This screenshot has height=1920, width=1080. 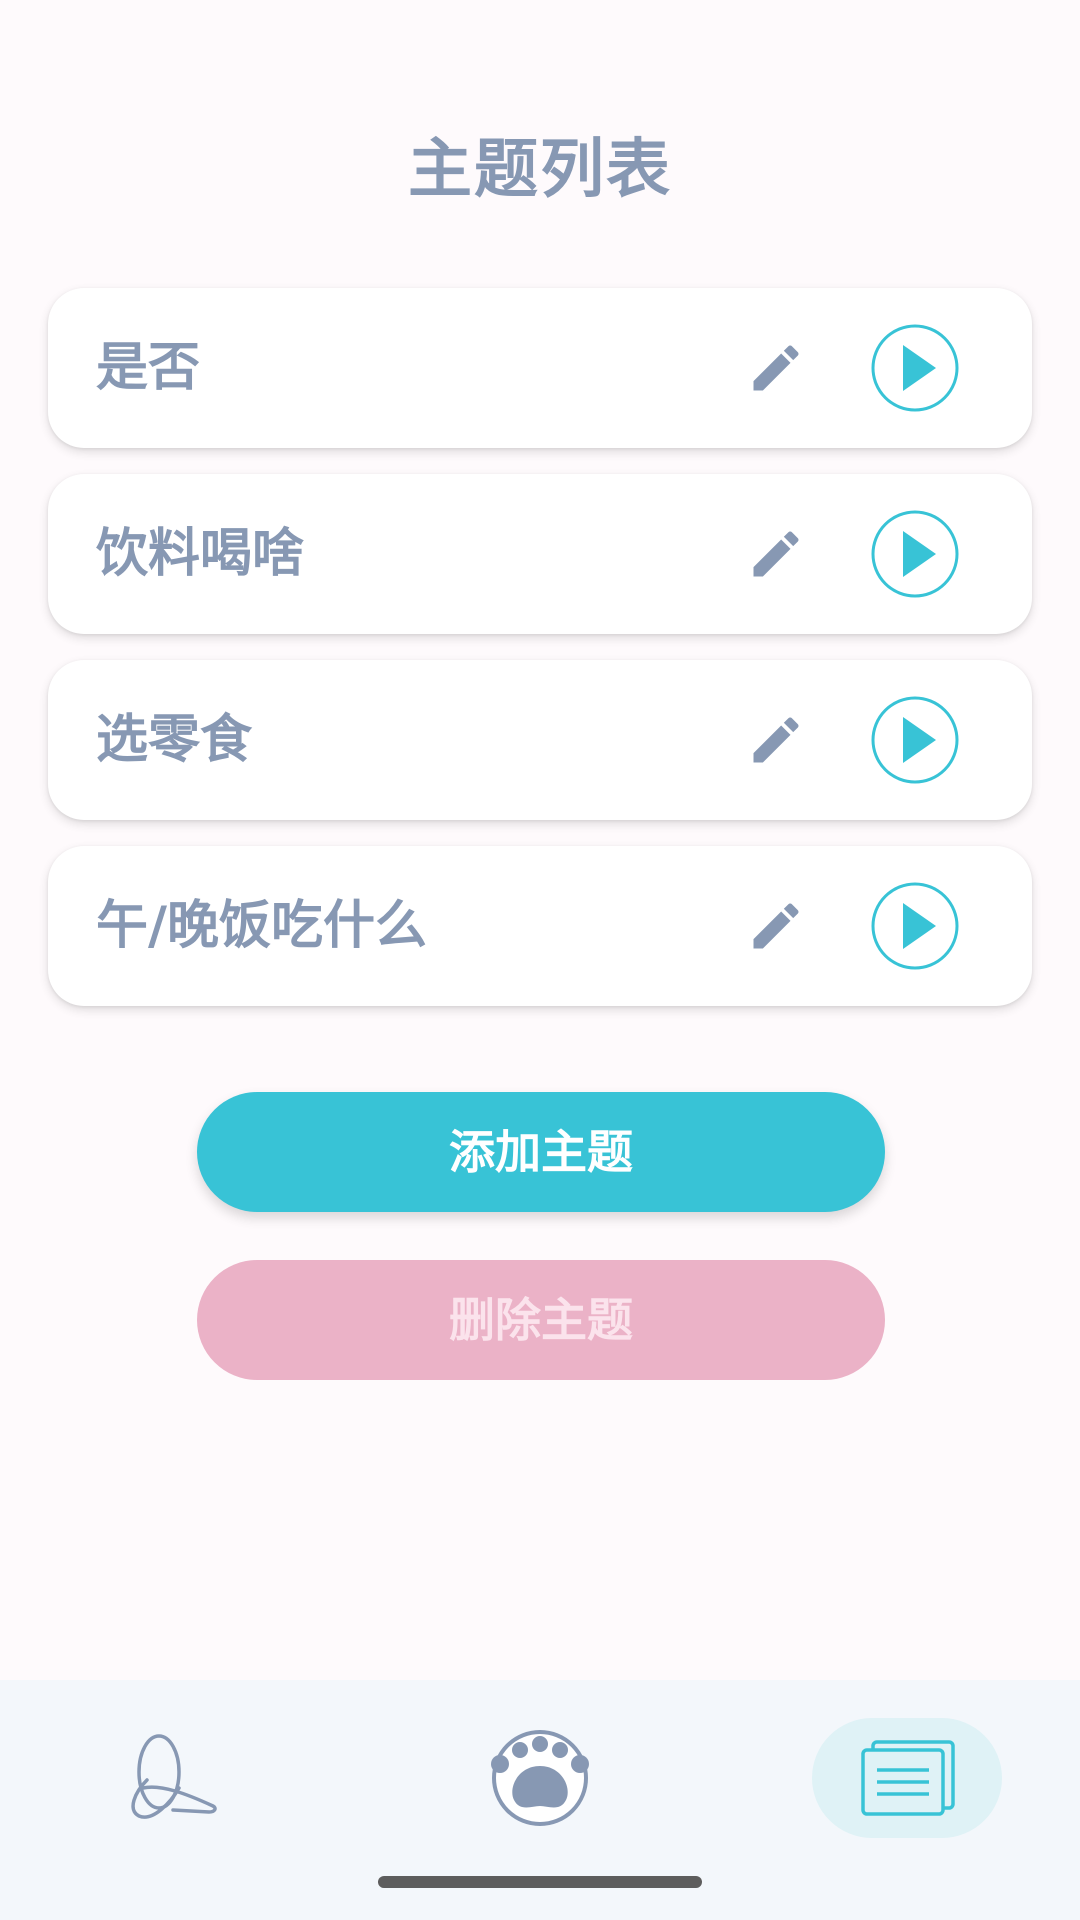 I want to click on status-bar, so click(x=540, y=36).